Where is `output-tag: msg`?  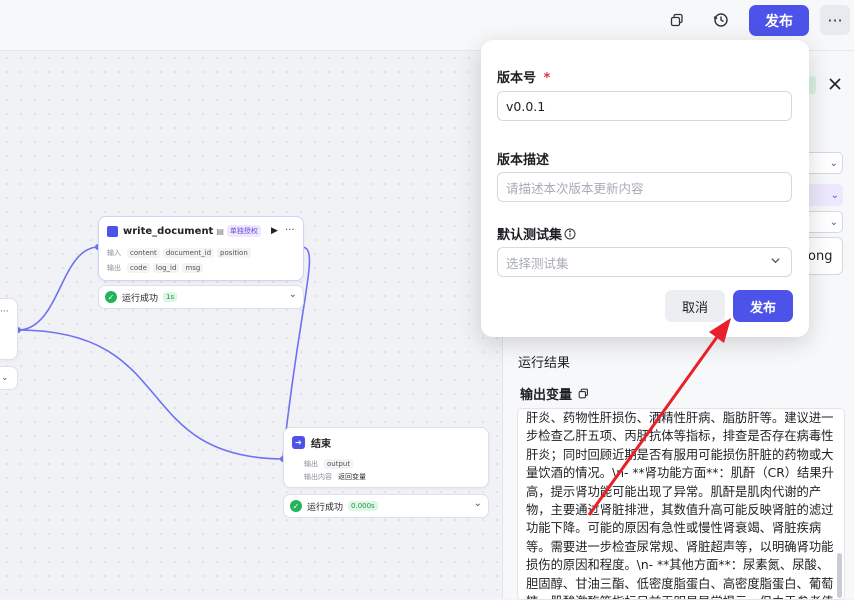 output-tag: msg is located at coordinates (193, 268).